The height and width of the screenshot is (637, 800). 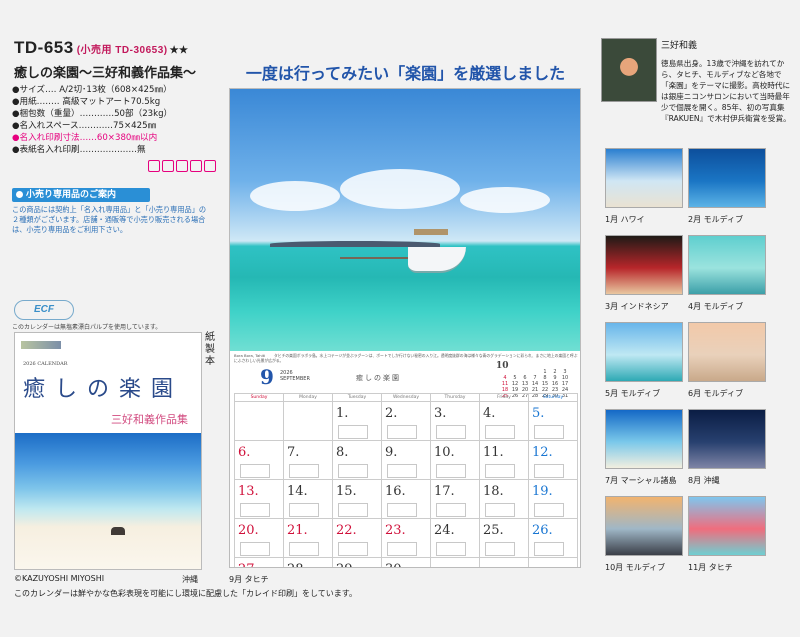 I want to click on photographer-name: 三好和義, so click(x=679, y=46).